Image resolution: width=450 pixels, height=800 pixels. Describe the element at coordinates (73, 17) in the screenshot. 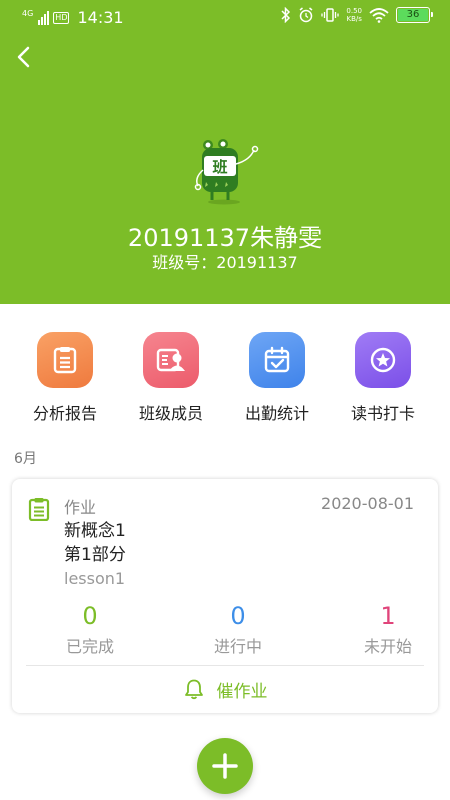

I see `status-bar-left: 4G HD 14:31` at that location.